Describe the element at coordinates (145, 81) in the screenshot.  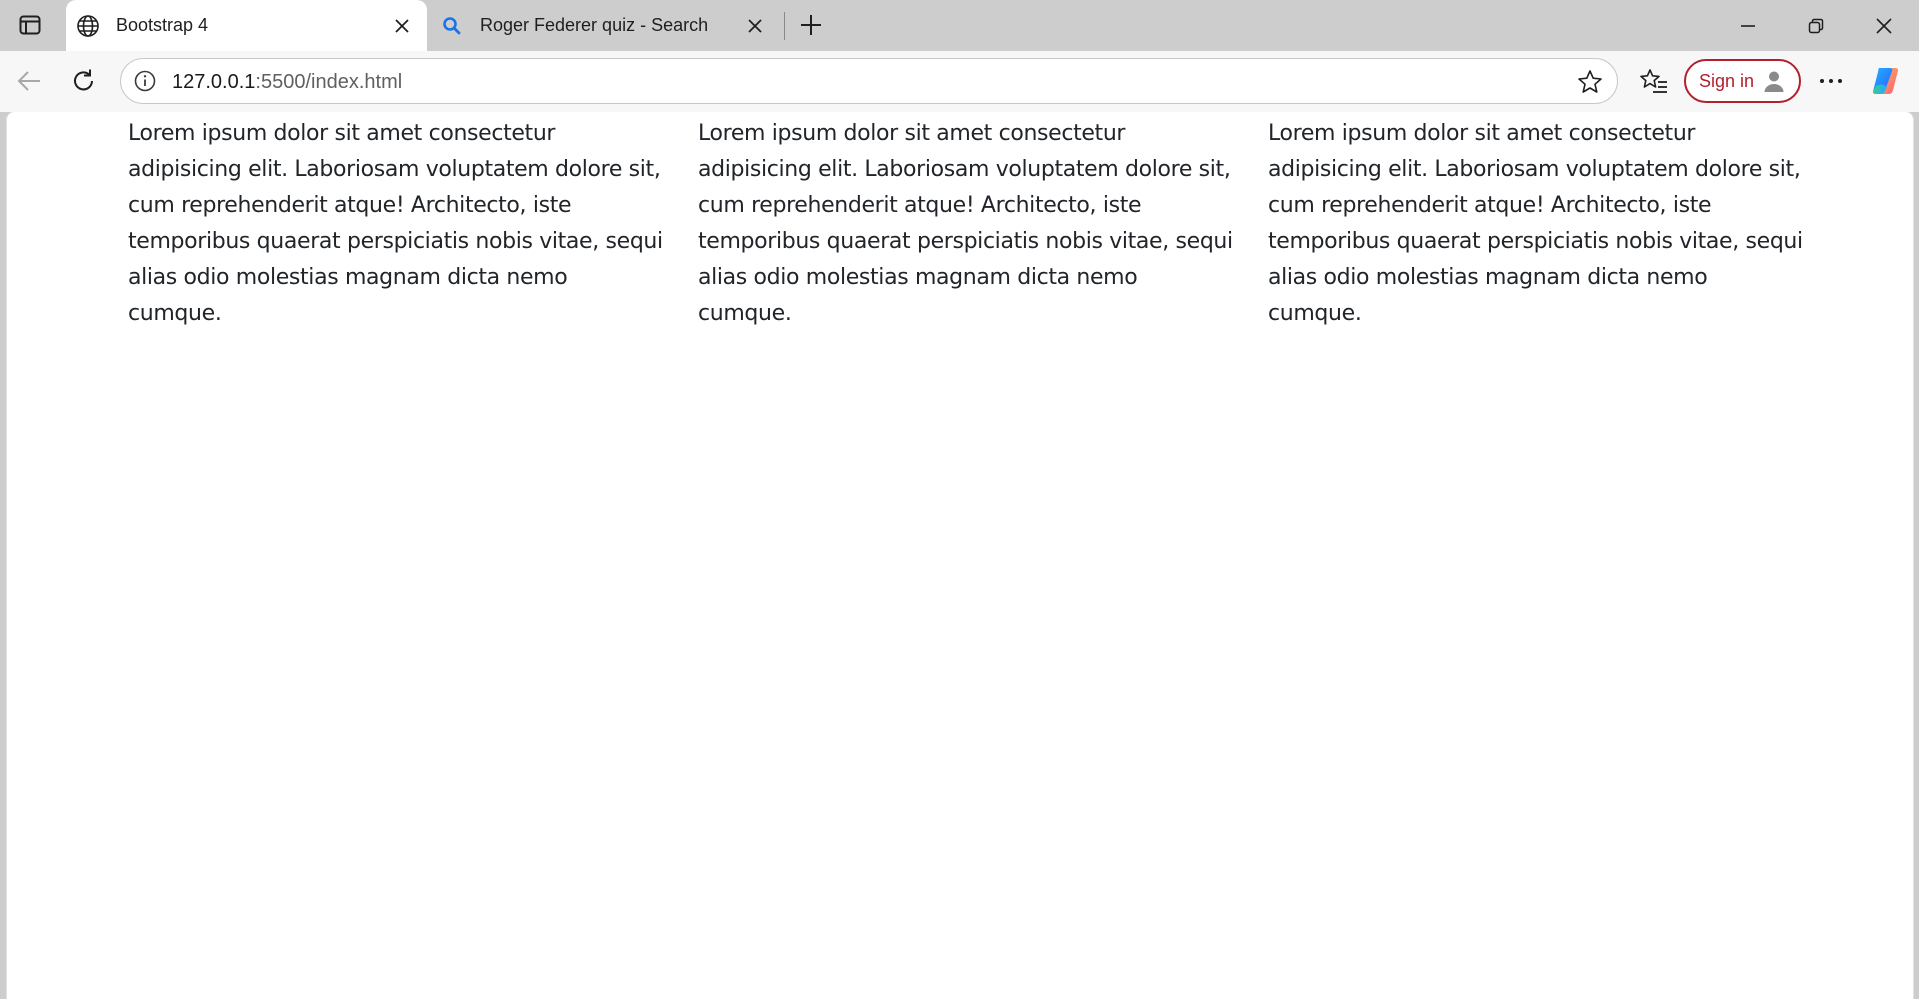
I see `info-icon` at that location.